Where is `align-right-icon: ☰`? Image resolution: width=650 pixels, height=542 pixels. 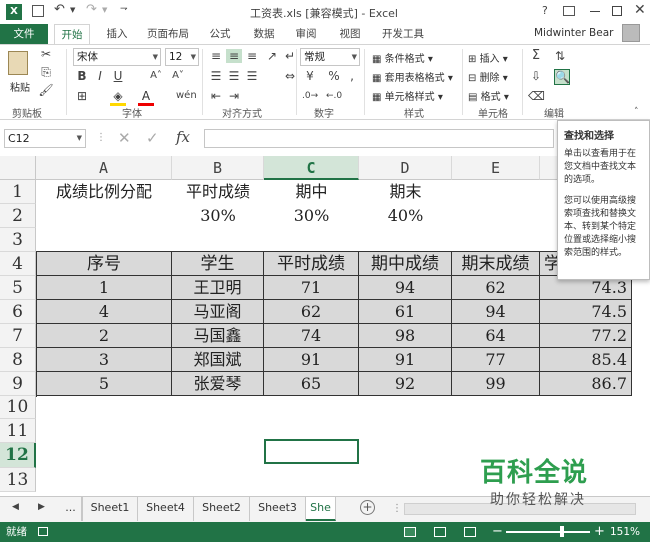
align-right-icon: ☰ is located at coordinates (252, 76).